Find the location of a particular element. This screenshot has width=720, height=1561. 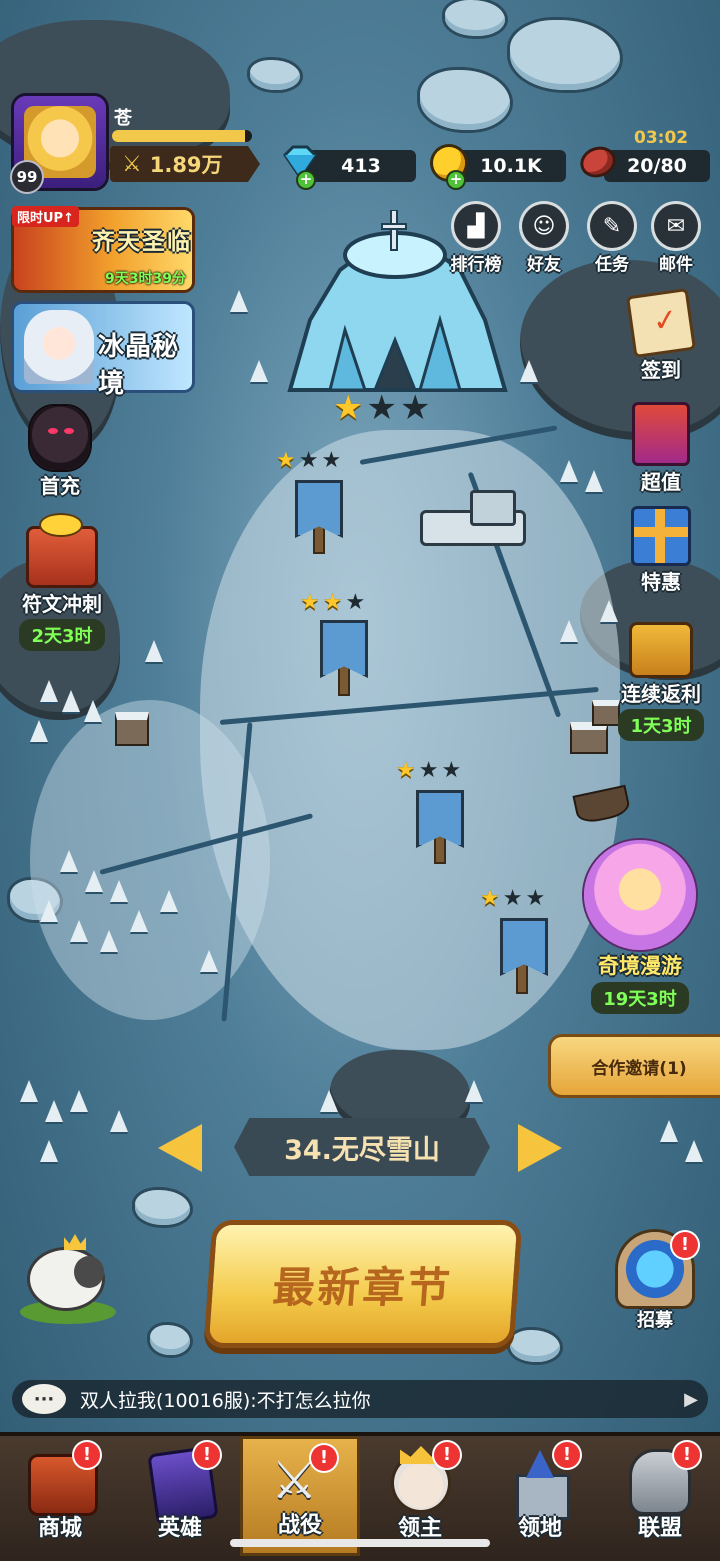

checklist-icon: ✓ is located at coordinates (661, 323).